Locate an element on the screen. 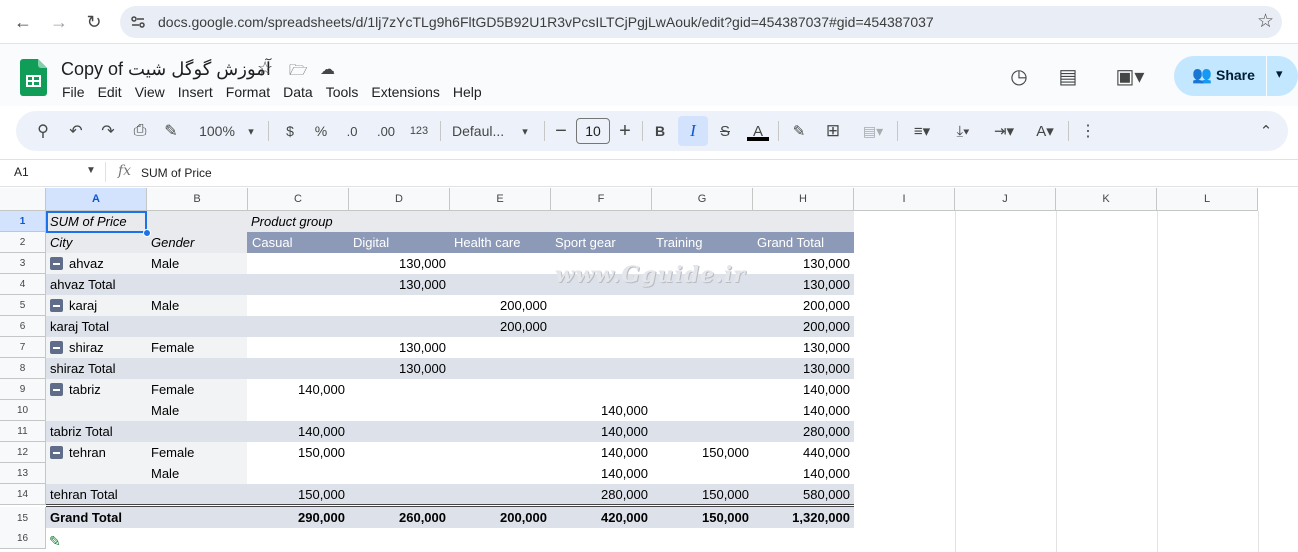 Image resolution: width=1298 pixels, height=552 pixels. formula-input: SUM of Price is located at coordinates (176, 173).